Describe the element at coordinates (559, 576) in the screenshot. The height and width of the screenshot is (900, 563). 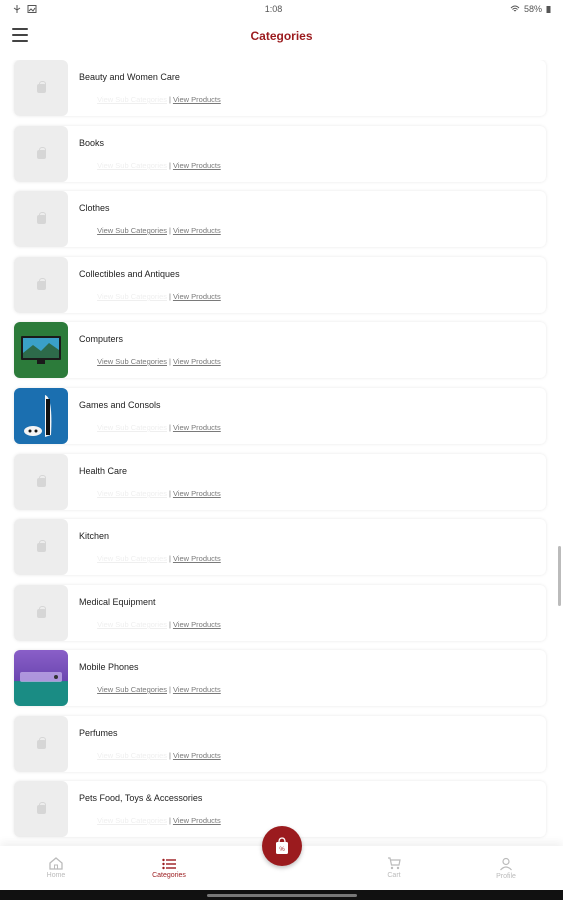
I see `scrollbar` at that location.